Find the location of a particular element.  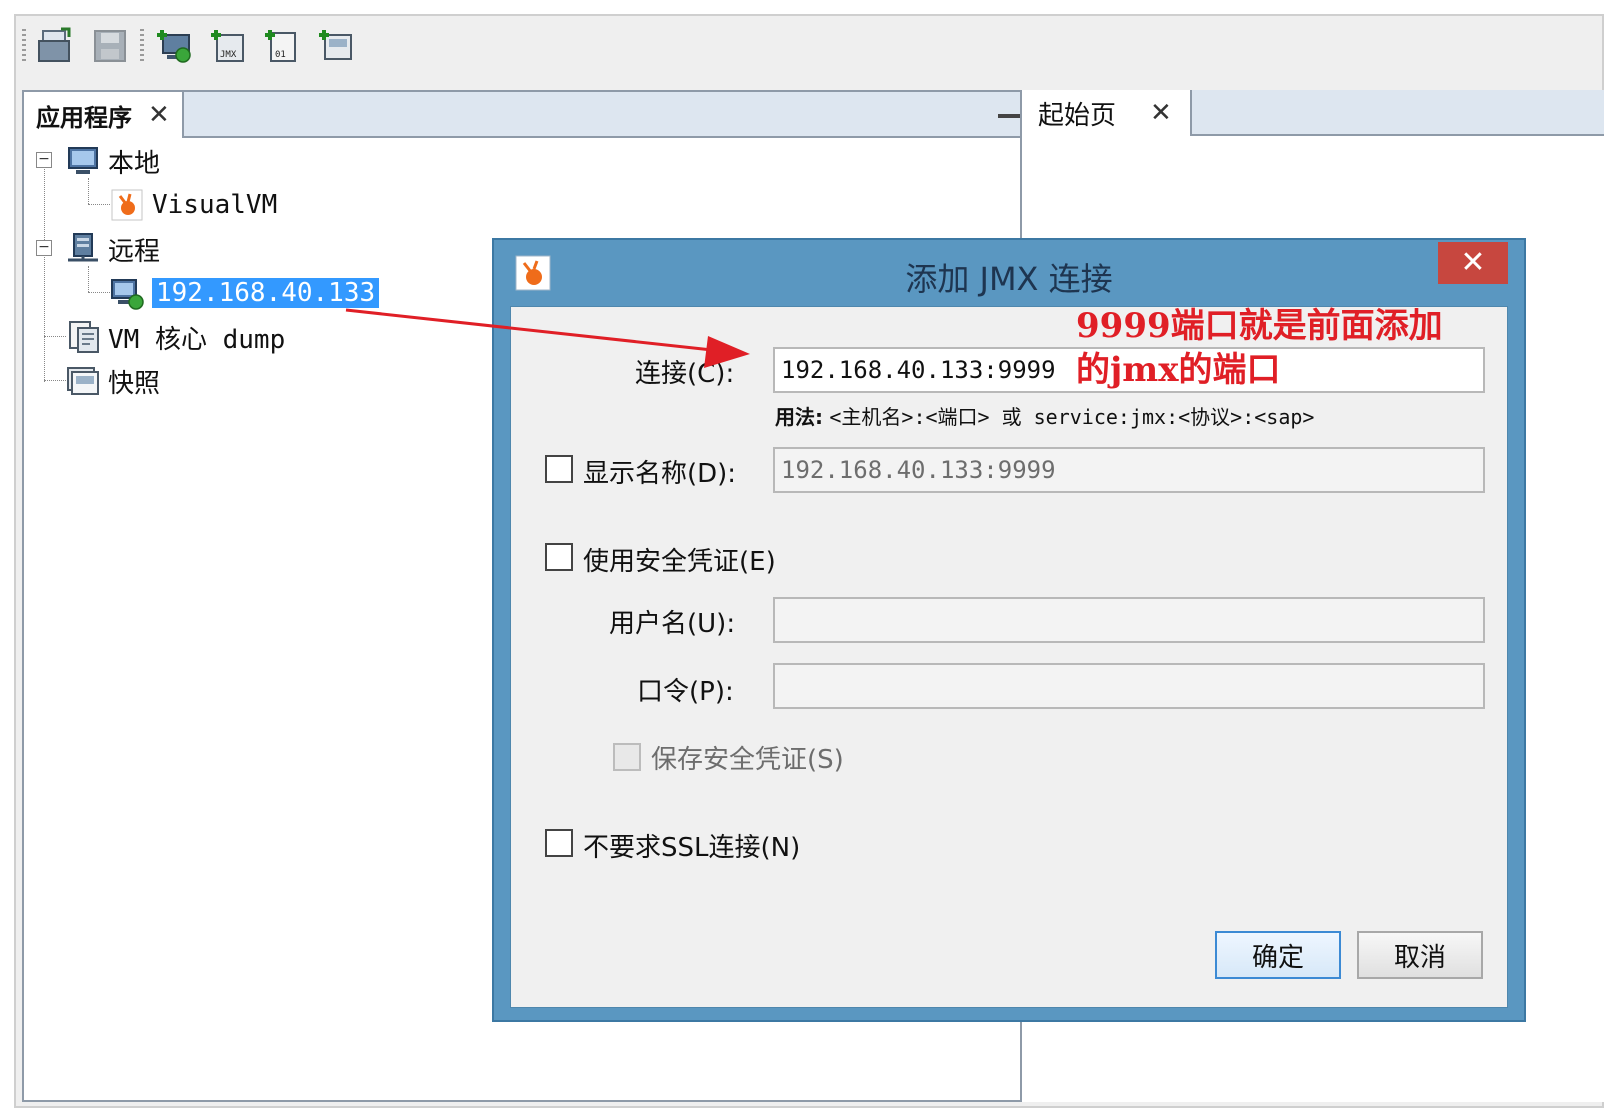

tree-node-snapshots-label: 快照 is located at coordinates (134, 383).